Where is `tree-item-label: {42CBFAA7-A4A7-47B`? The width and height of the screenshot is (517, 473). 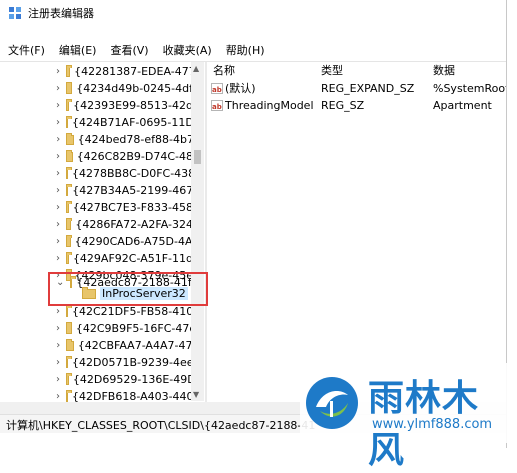 tree-item-label: {42CBFAA7-A4A7-47B is located at coordinates (138, 345).